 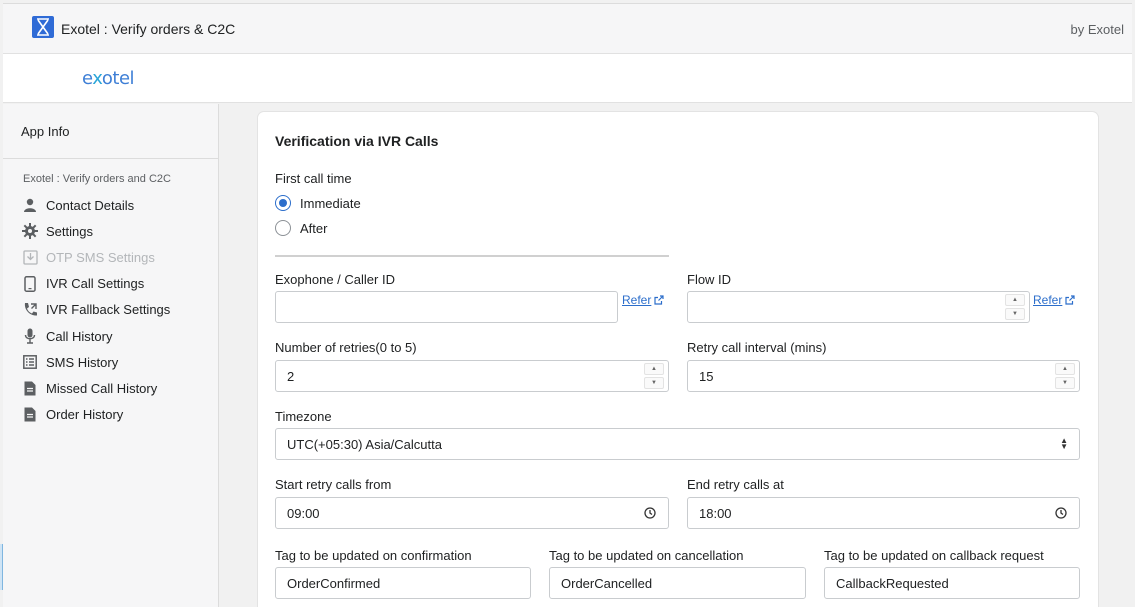 I want to click on app-info-link: App Info, so click(x=45, y=131).